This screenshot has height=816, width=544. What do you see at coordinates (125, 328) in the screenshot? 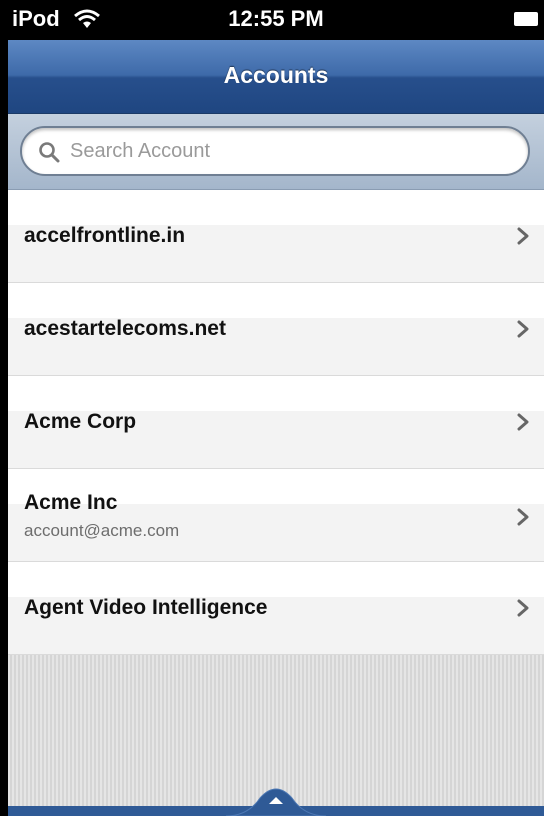
I see `account-name: acestartelecoms.net` at bounding box center [125, 328].